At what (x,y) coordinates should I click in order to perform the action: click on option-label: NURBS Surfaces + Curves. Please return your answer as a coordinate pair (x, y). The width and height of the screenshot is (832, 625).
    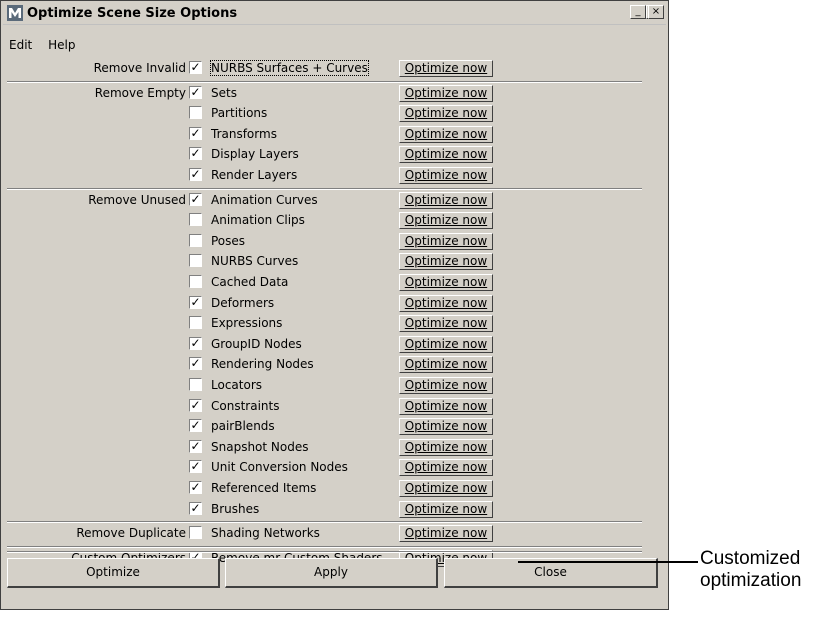
    Looking at the image, I should click on (289, 68).